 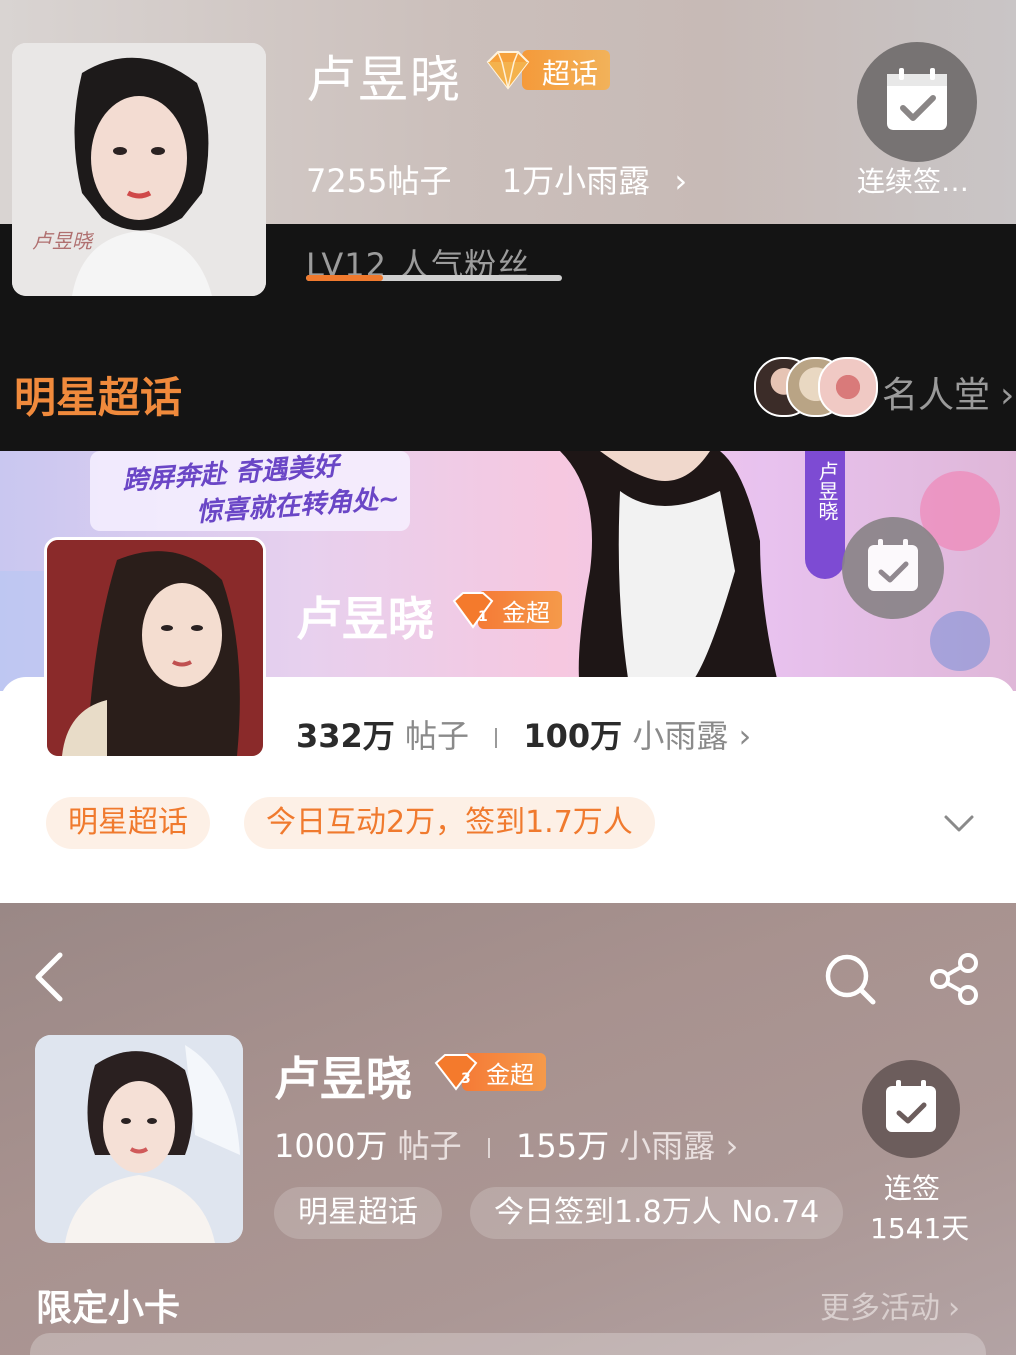 What do you see at coordinates (848, 387) in the screenshot?
I see `fame-avatar` at bounding box center [848, 387].